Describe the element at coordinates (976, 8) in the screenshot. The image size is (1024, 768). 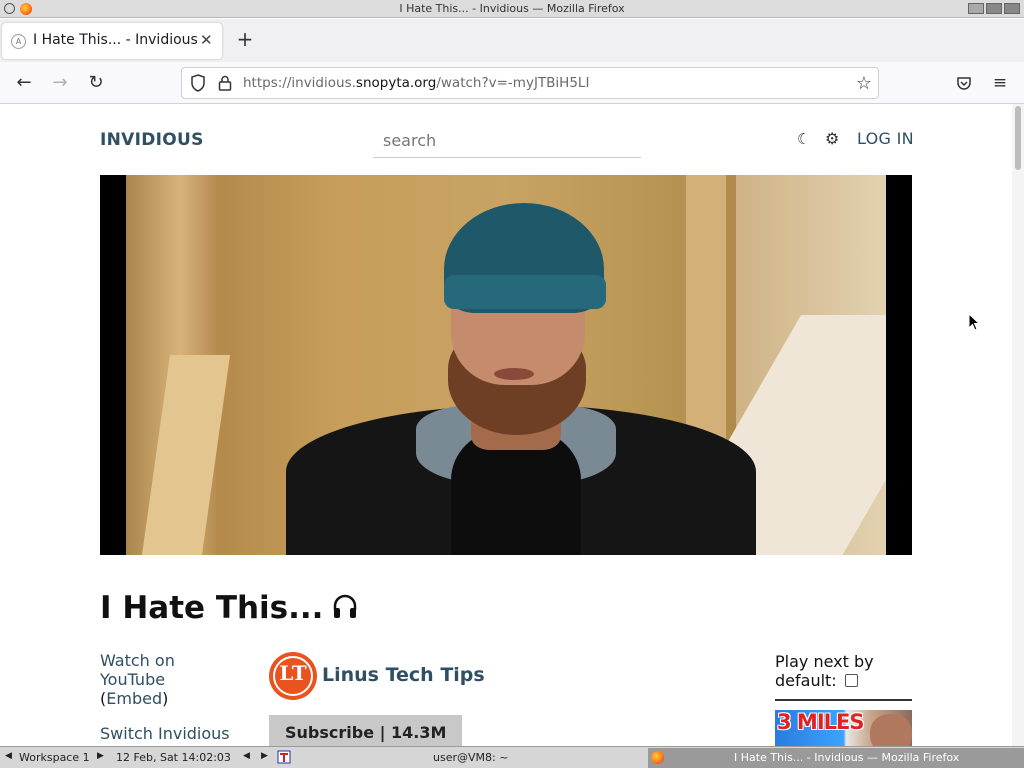
I see `minimize-button` at that location.